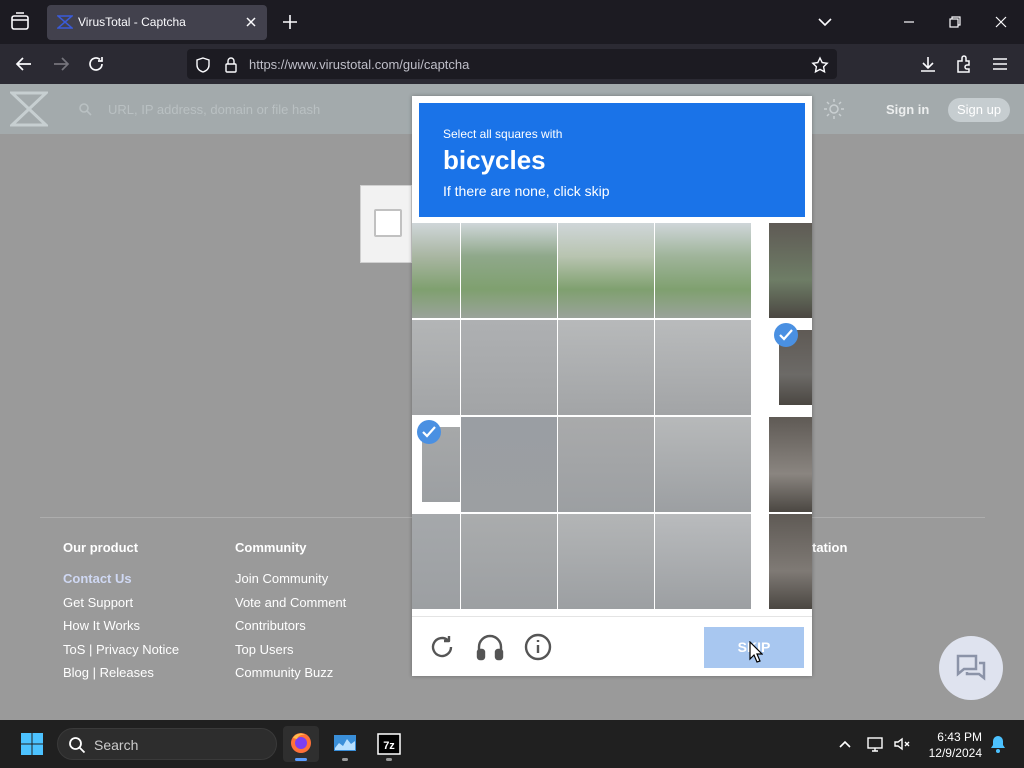  What do you see at coordinates (290, 630) in the screenshot?
I see `footer-link-contributors: Contributors` at bounding box center [290, 630].